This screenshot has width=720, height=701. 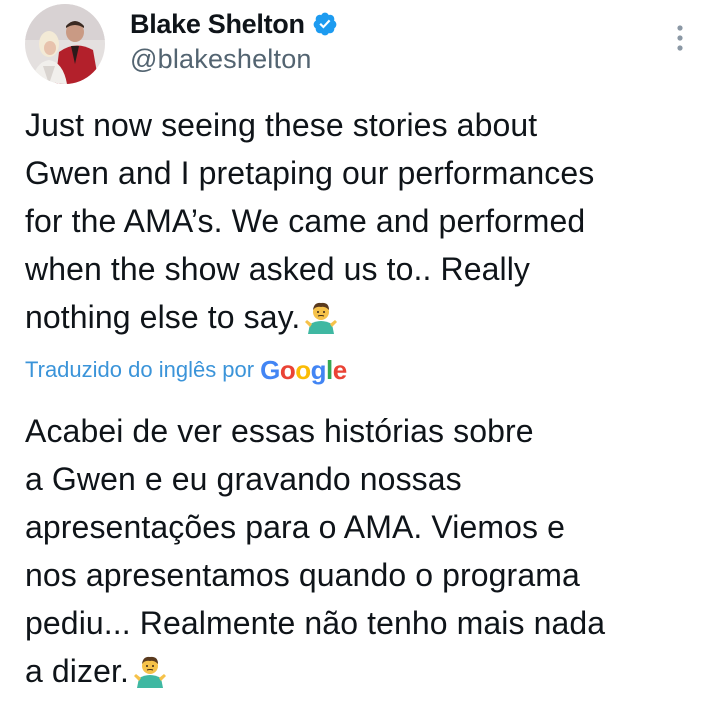 I want to click on more-options-icon, so click(x=680, y=38).